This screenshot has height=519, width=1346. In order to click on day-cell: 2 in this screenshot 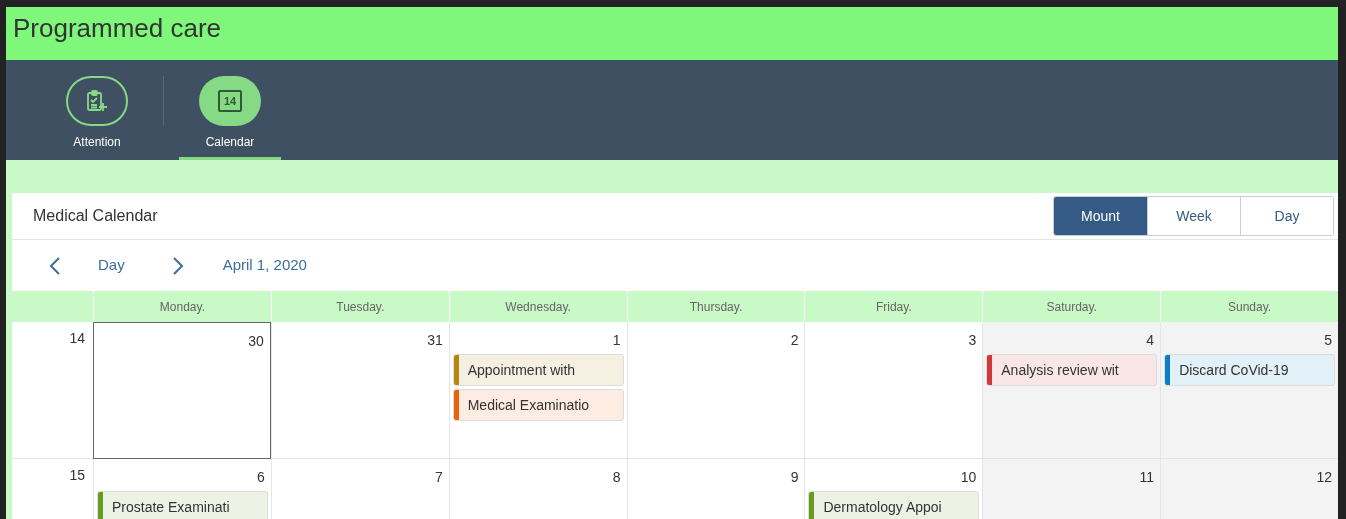, I will do `click(715, 390)`.